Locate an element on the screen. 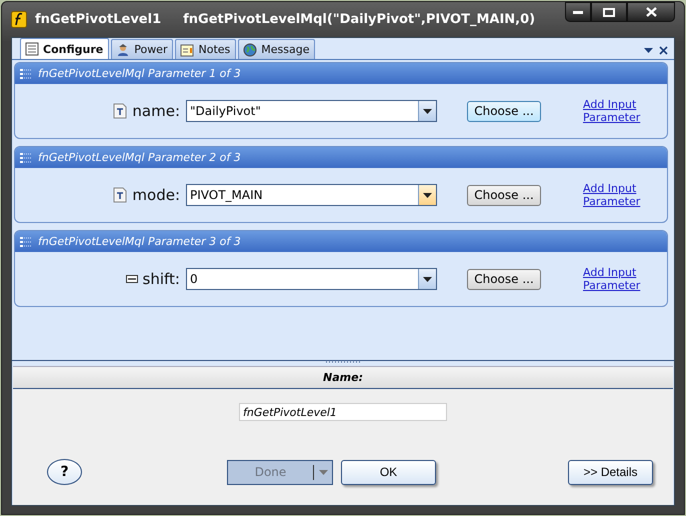  name-field: fnGetPivotLevel1 is located at coordinates (343, 412).